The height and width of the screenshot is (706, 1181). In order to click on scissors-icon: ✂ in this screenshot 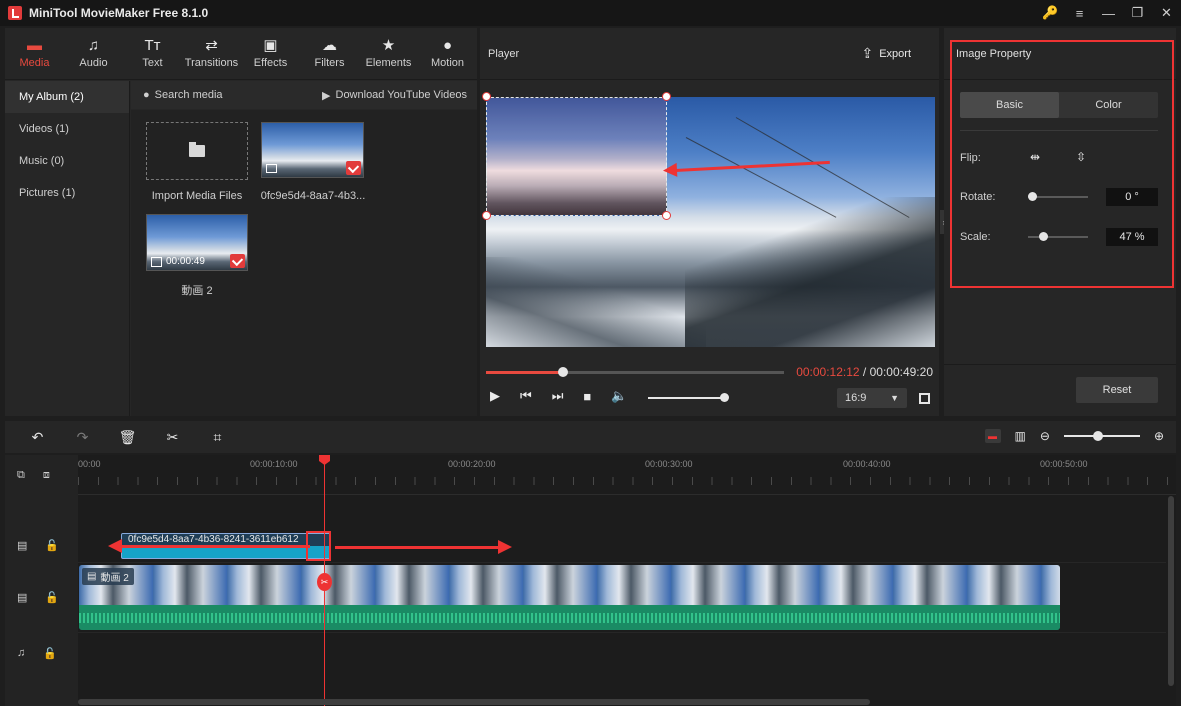, I will do `click(324, 582)`.